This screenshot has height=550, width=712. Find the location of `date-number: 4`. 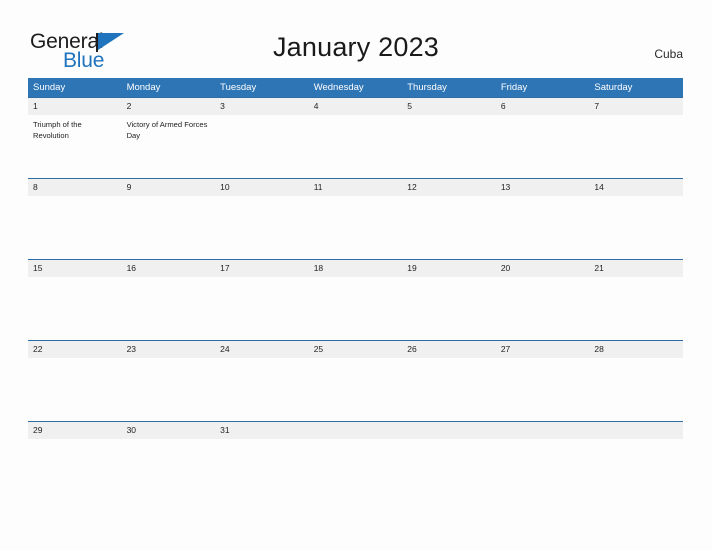

date-number: 4 is located at coordinates (356, 106).